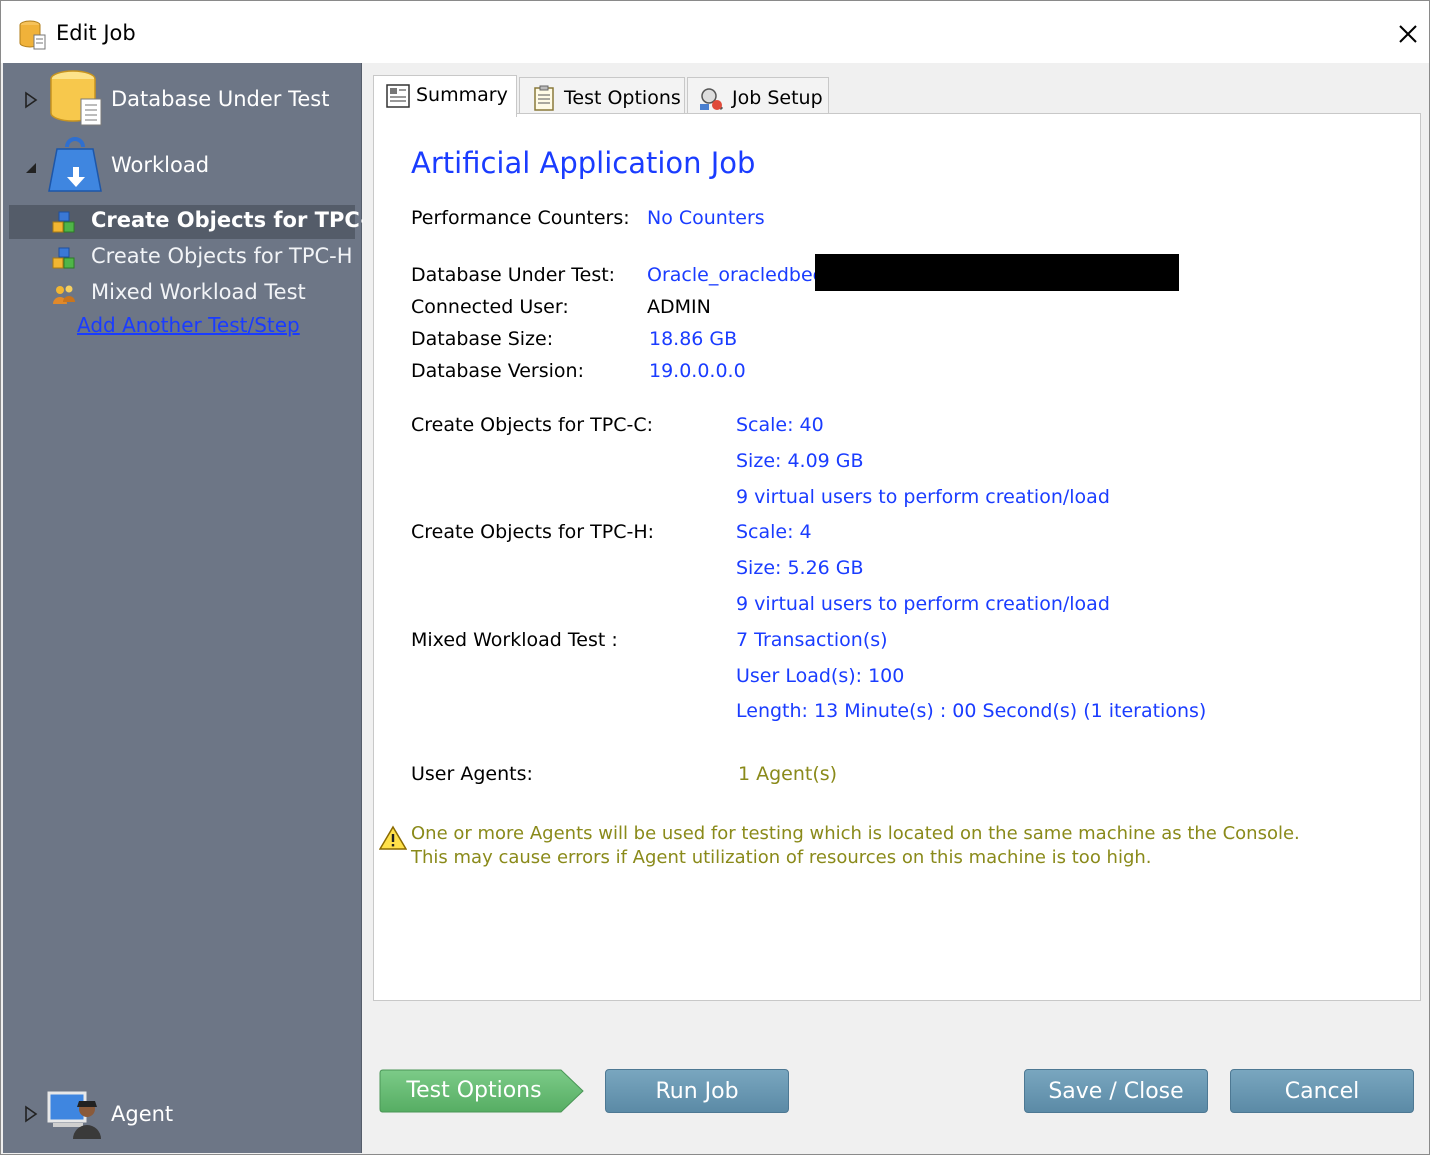  What do you see at coordinates (96, 33) in the screenshot?
I see `window-title: Edit Job` at bounding box center [96, 33].